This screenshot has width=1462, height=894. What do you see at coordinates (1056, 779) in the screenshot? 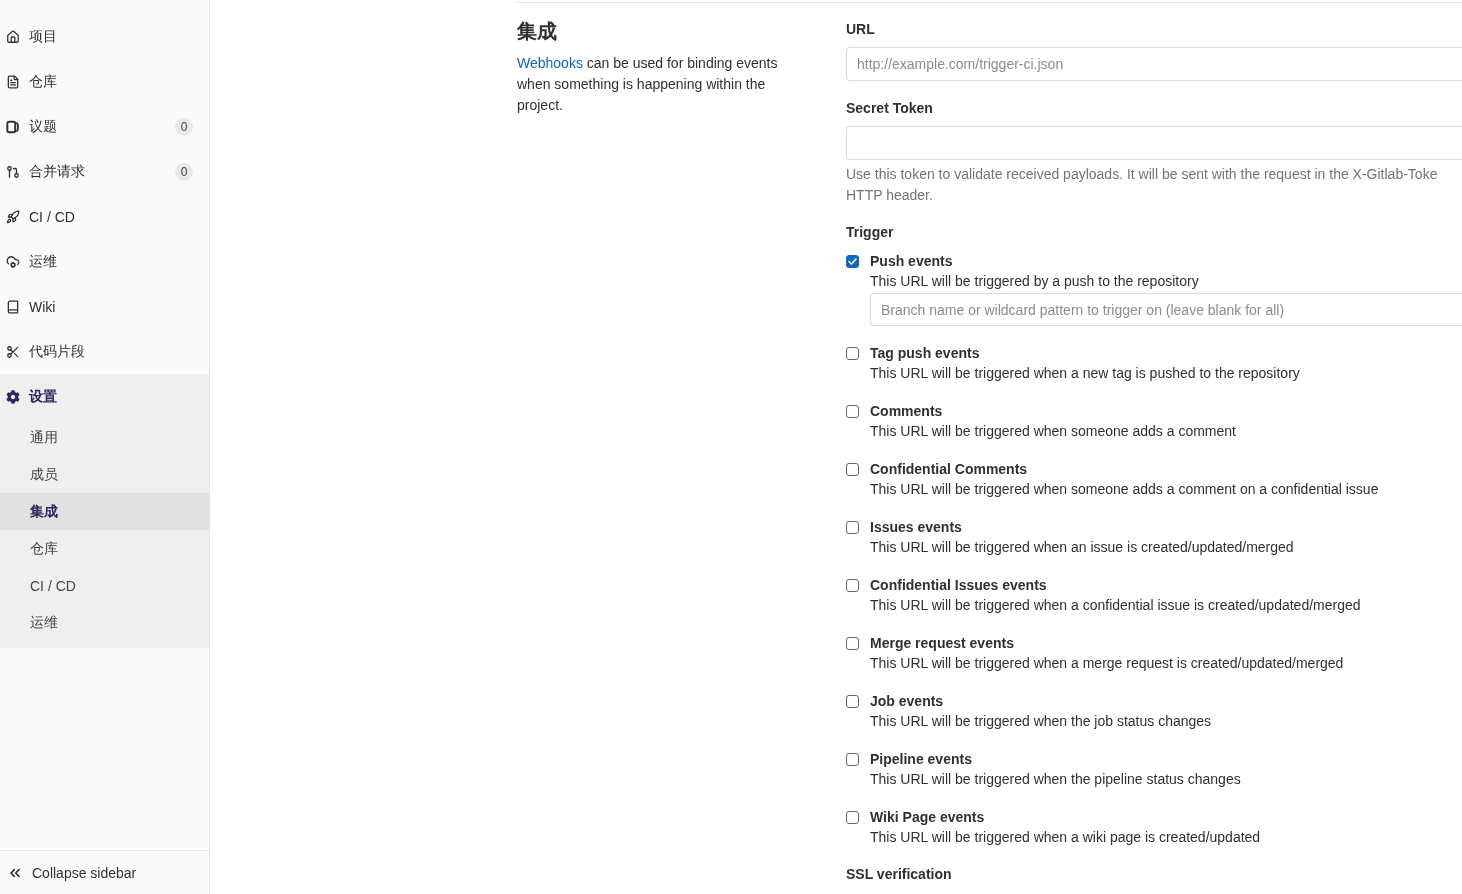
I see `trigger-description: This URL will be triggered when the pipeline status changes` at bounding box center [1056, 779].